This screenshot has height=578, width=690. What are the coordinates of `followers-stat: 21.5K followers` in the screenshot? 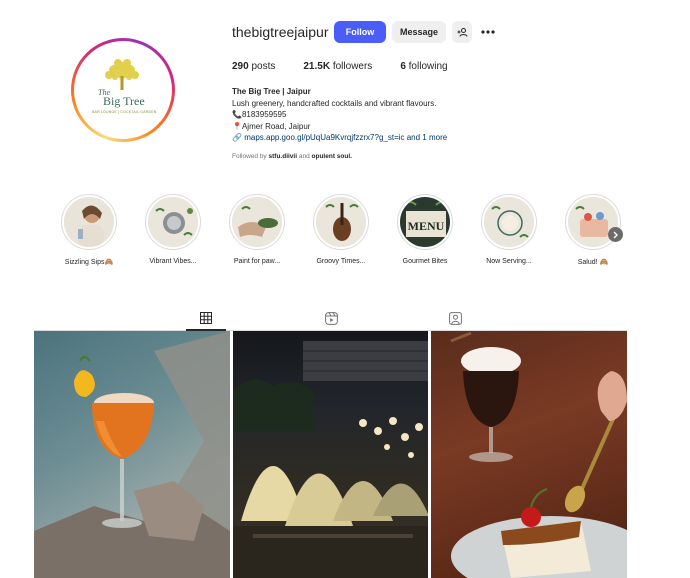 It's located at (337, 66).